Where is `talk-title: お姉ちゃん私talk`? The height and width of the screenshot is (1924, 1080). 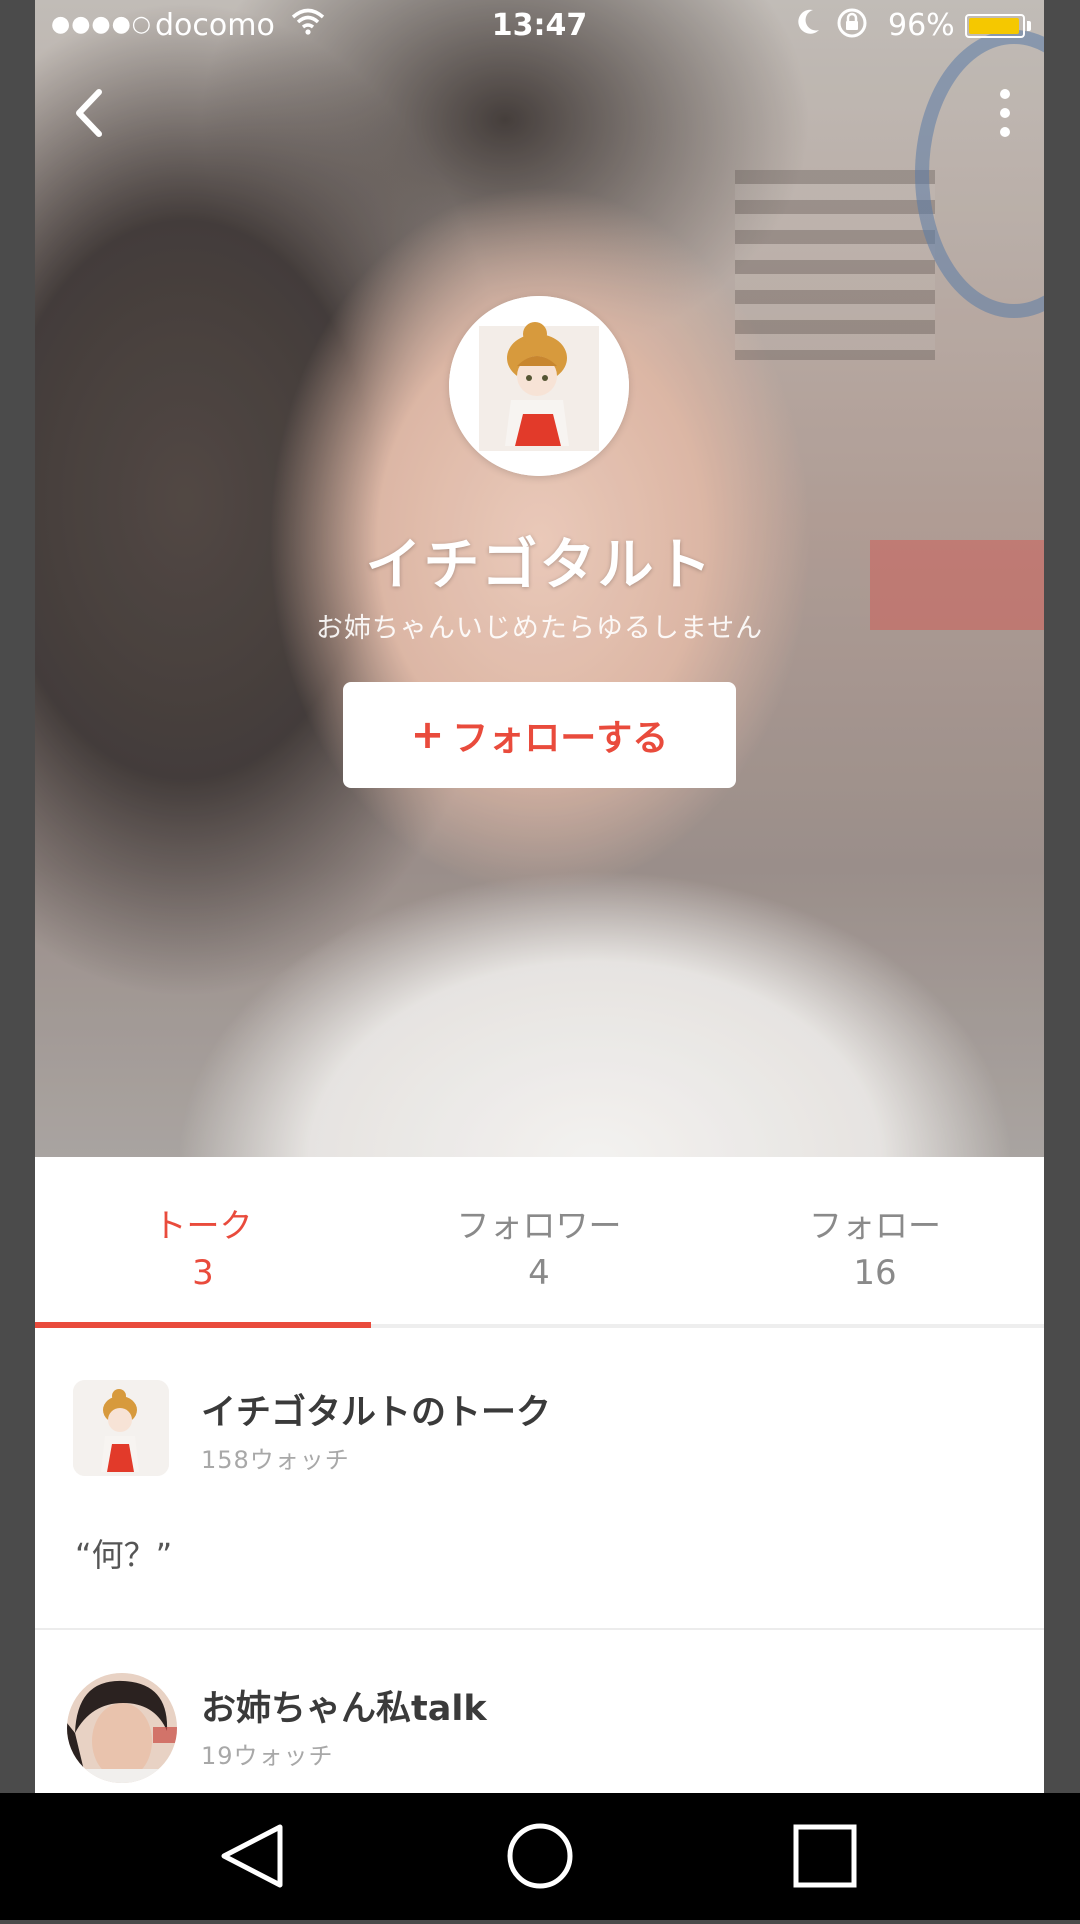 talk-title: お姉ちゃん私talk is located at coordinates (344, 1709).